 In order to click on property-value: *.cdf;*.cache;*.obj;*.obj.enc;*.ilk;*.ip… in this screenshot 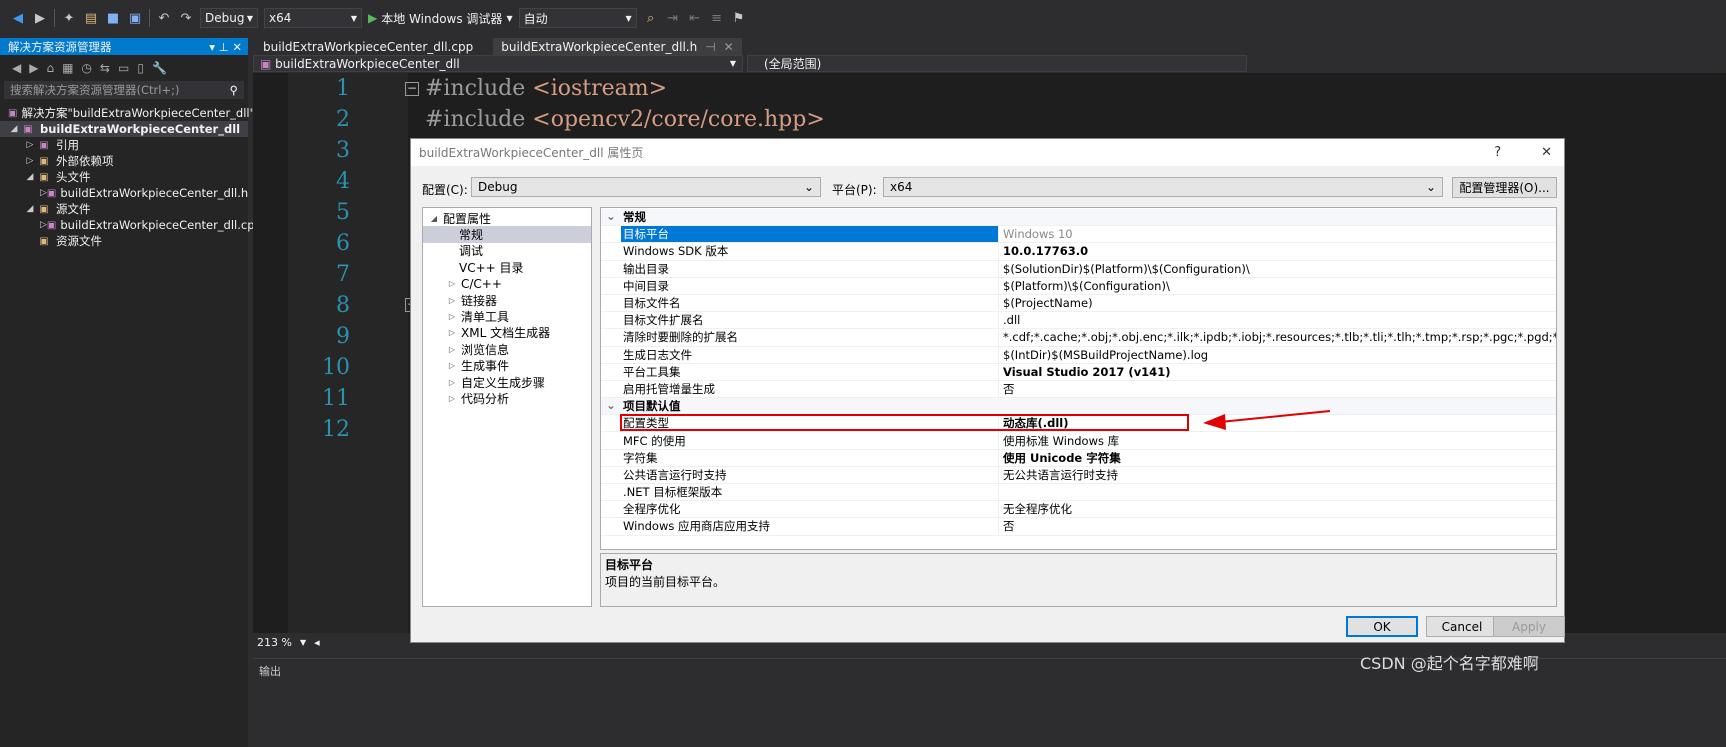, I will do `click(1277, 337)`.